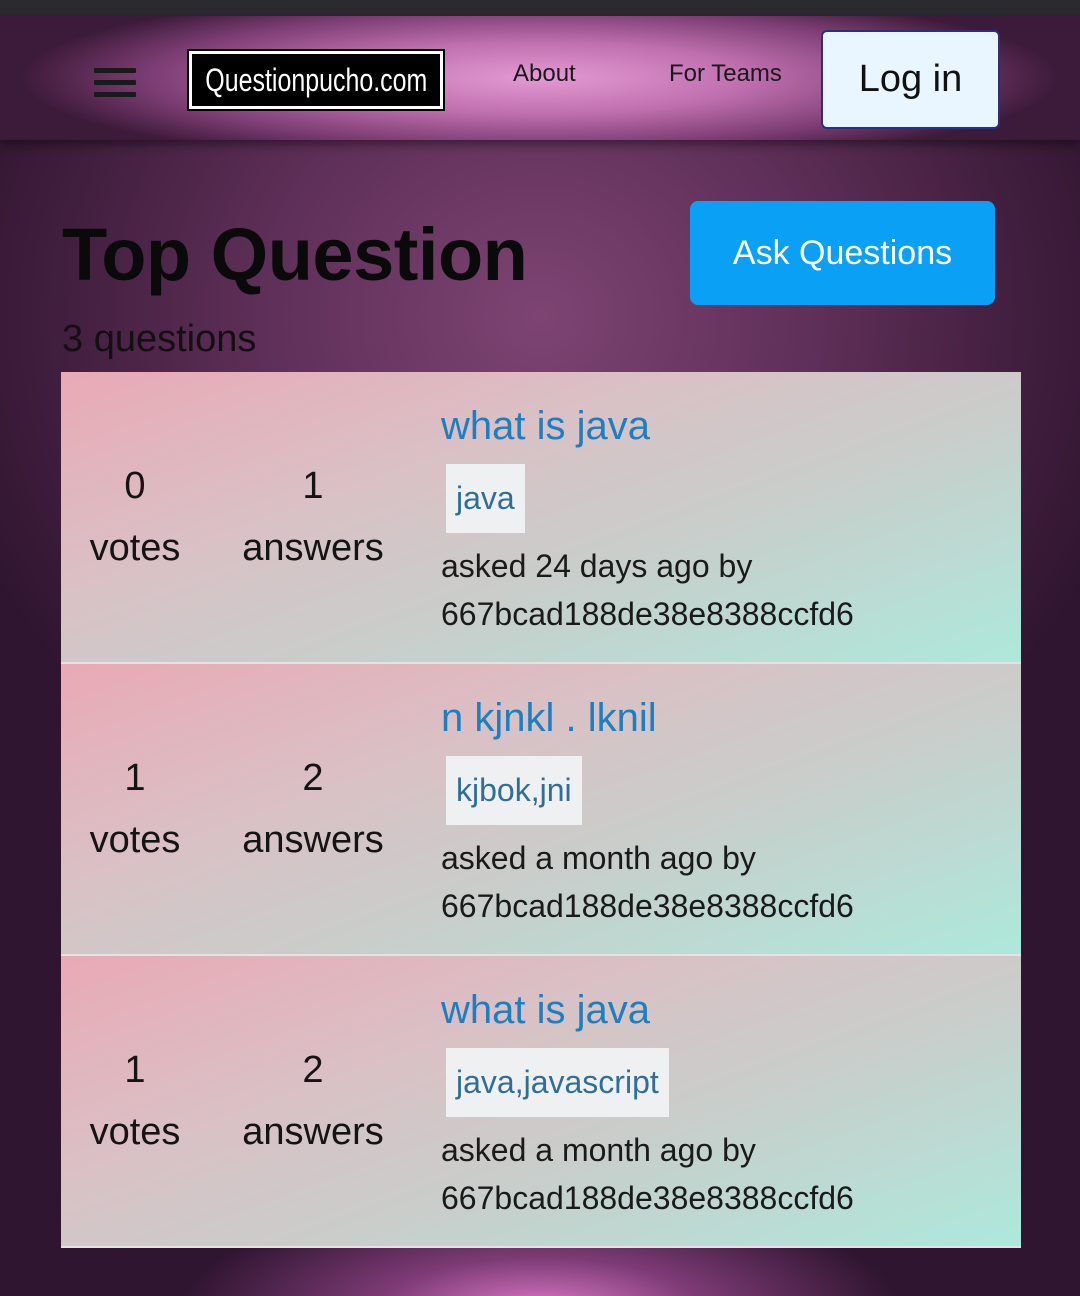 This screenshot has height=1296, width=1080. Describe the element at coordinates (135, 486) in the screenshot. I see `votes-count: 0` at that location.